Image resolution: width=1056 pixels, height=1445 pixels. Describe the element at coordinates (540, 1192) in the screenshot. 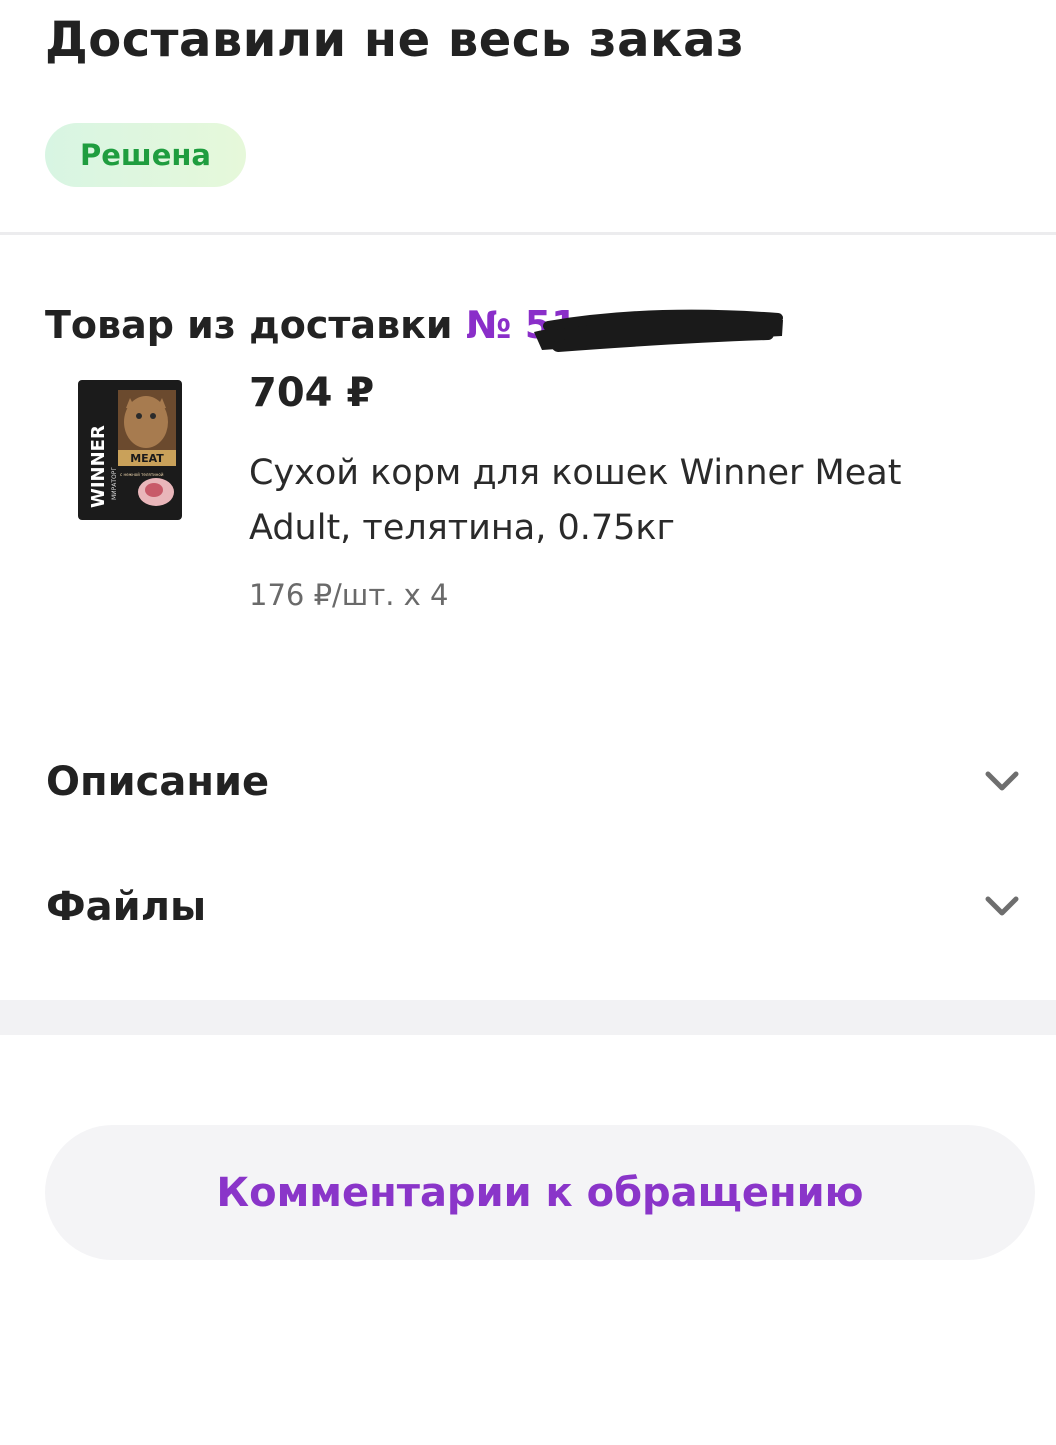

I see `comments-button: Комментарии к обращению` at that location.